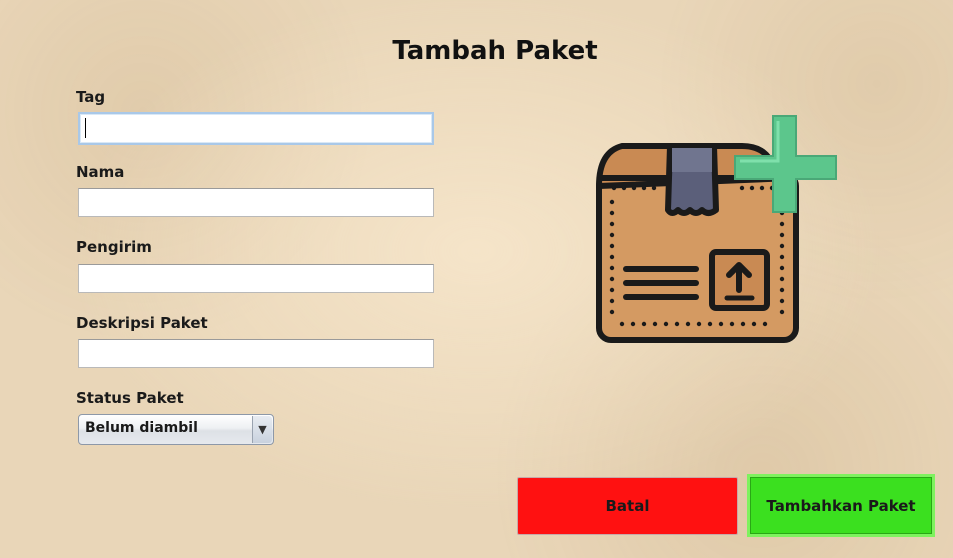 This screenshot has height=558, width=953. What do you see at coordinates (716, 229) in the screenshot?
I see `package-add-icon` at bounding box center [716, 229].